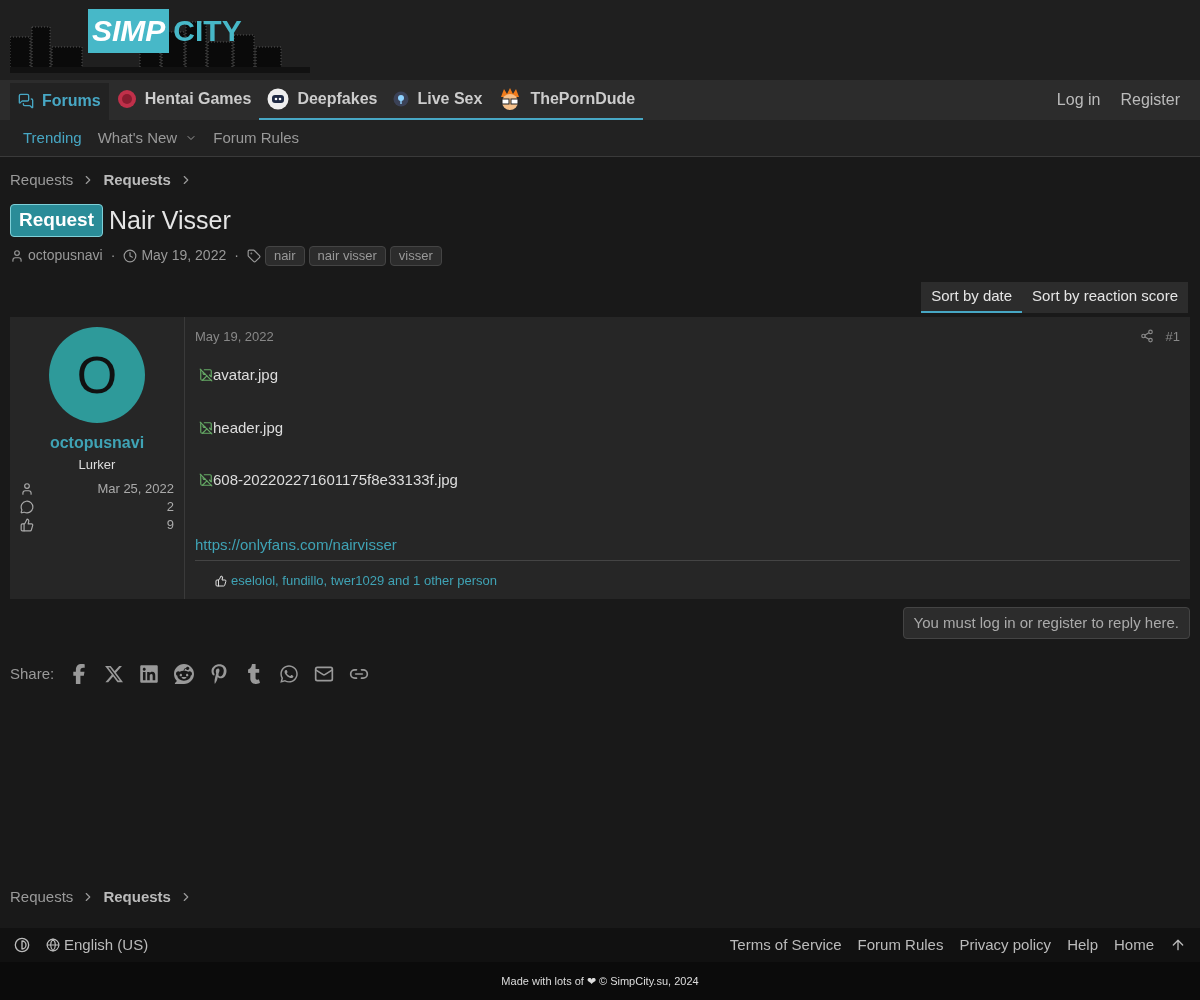 This screenshot has height=1000, width=1200. What do you see at coordinates (1105, 297) in the screenshot?
I see `sort-tab: Sort by reaction score` at bounding box center [1105, 297].